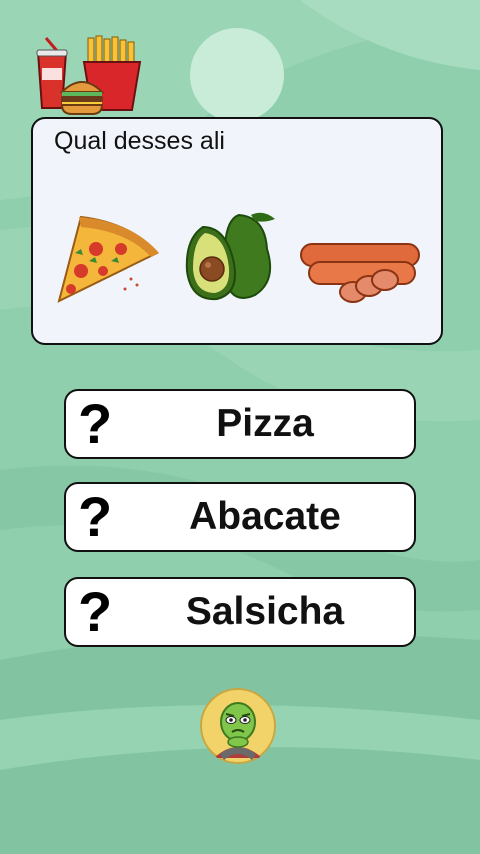 Image resolution: width=480 pixels, height=854 pixels. What do you see at coordinates (139, 141) in the screenshot?
I see `question-text: Qual desses ali` at bounding box center [139, 141].